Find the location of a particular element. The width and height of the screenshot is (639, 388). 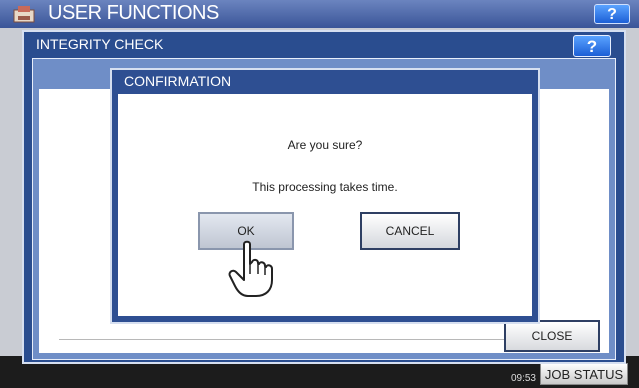

close-button: CLOSE is located at coordinates (552, 336).